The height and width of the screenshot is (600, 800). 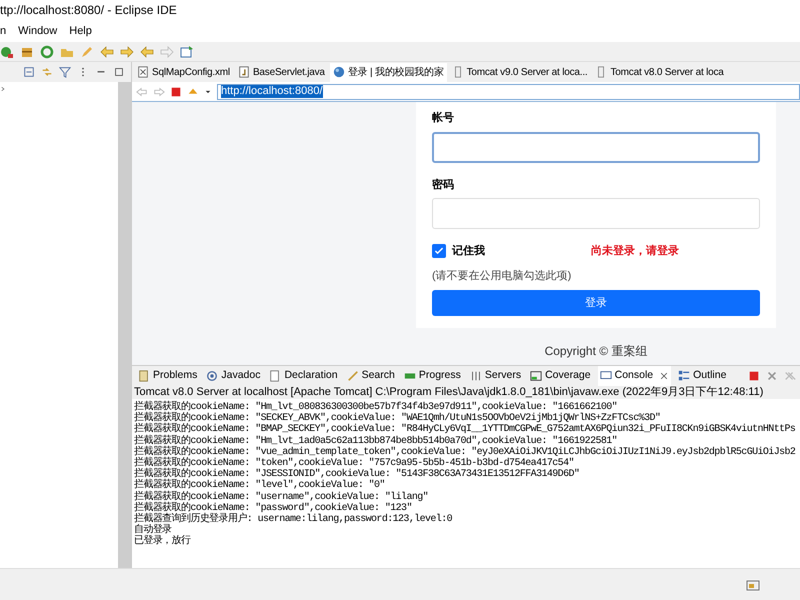 I want to click on remember-checkbox, so click(x=439, y=251).